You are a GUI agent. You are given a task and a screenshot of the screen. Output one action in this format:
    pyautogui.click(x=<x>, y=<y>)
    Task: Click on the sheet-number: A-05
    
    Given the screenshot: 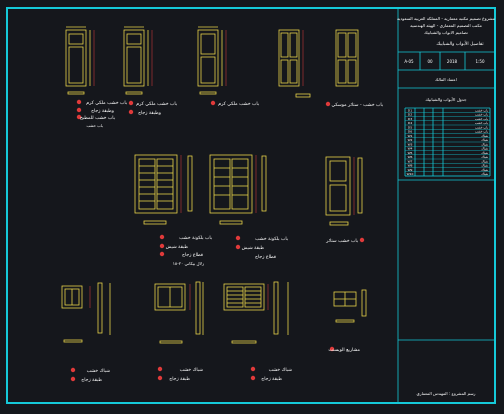 What is the action you would take?
    pyautogui.click(x=409, y=61)
    